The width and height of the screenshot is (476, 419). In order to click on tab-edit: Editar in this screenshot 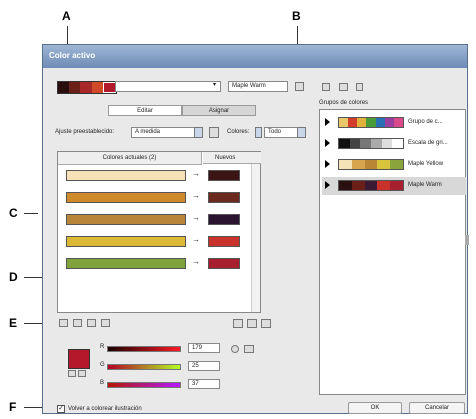, I will do `click(145, 110)`.